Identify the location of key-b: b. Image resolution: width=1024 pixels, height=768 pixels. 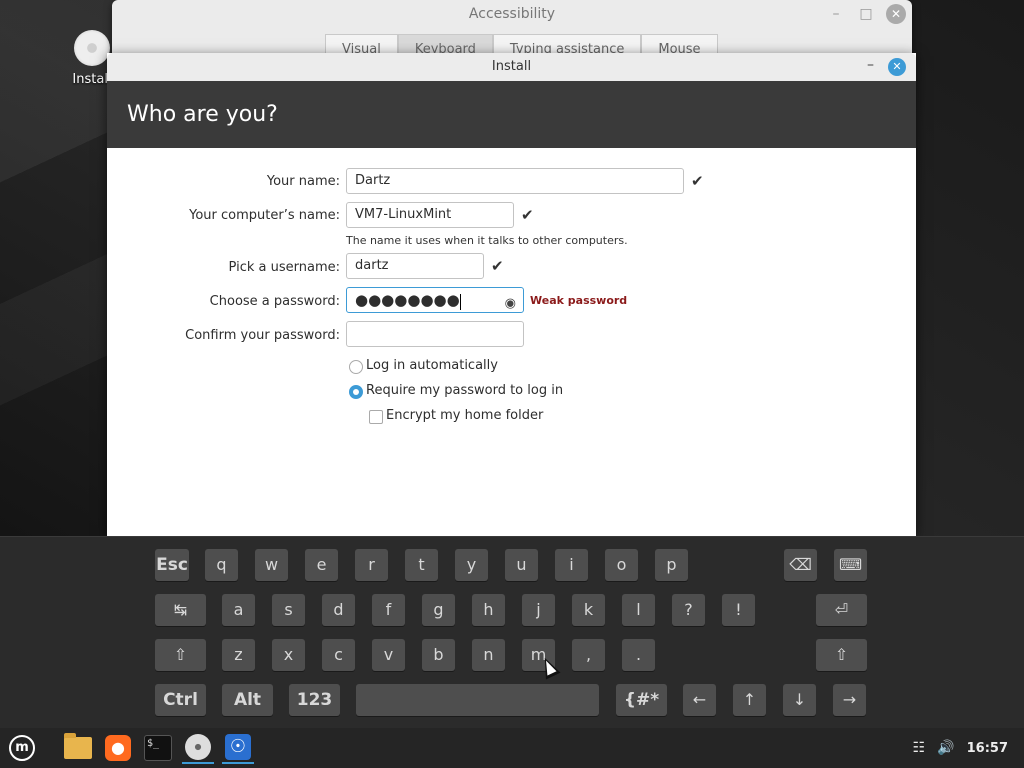
(438, 655).